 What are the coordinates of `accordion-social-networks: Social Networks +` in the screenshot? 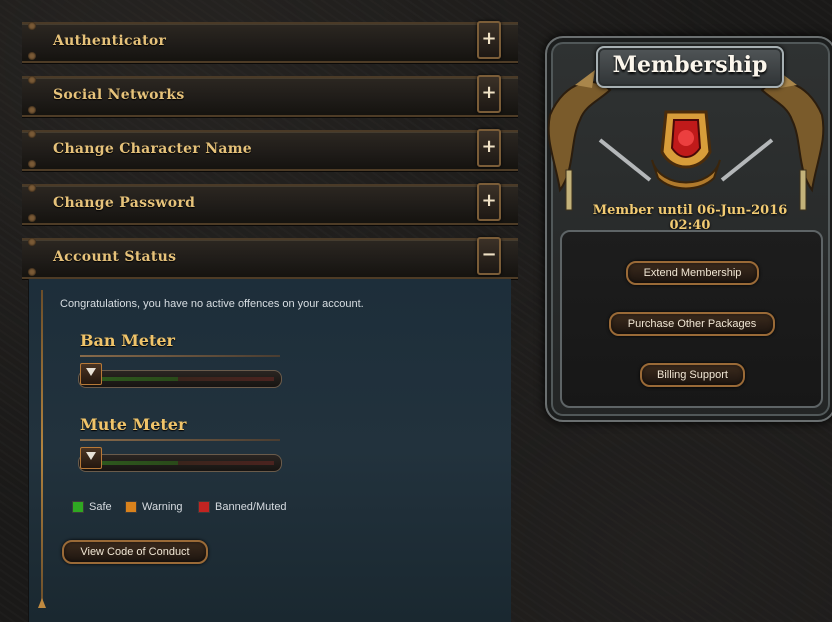 It's located at (270, 96).